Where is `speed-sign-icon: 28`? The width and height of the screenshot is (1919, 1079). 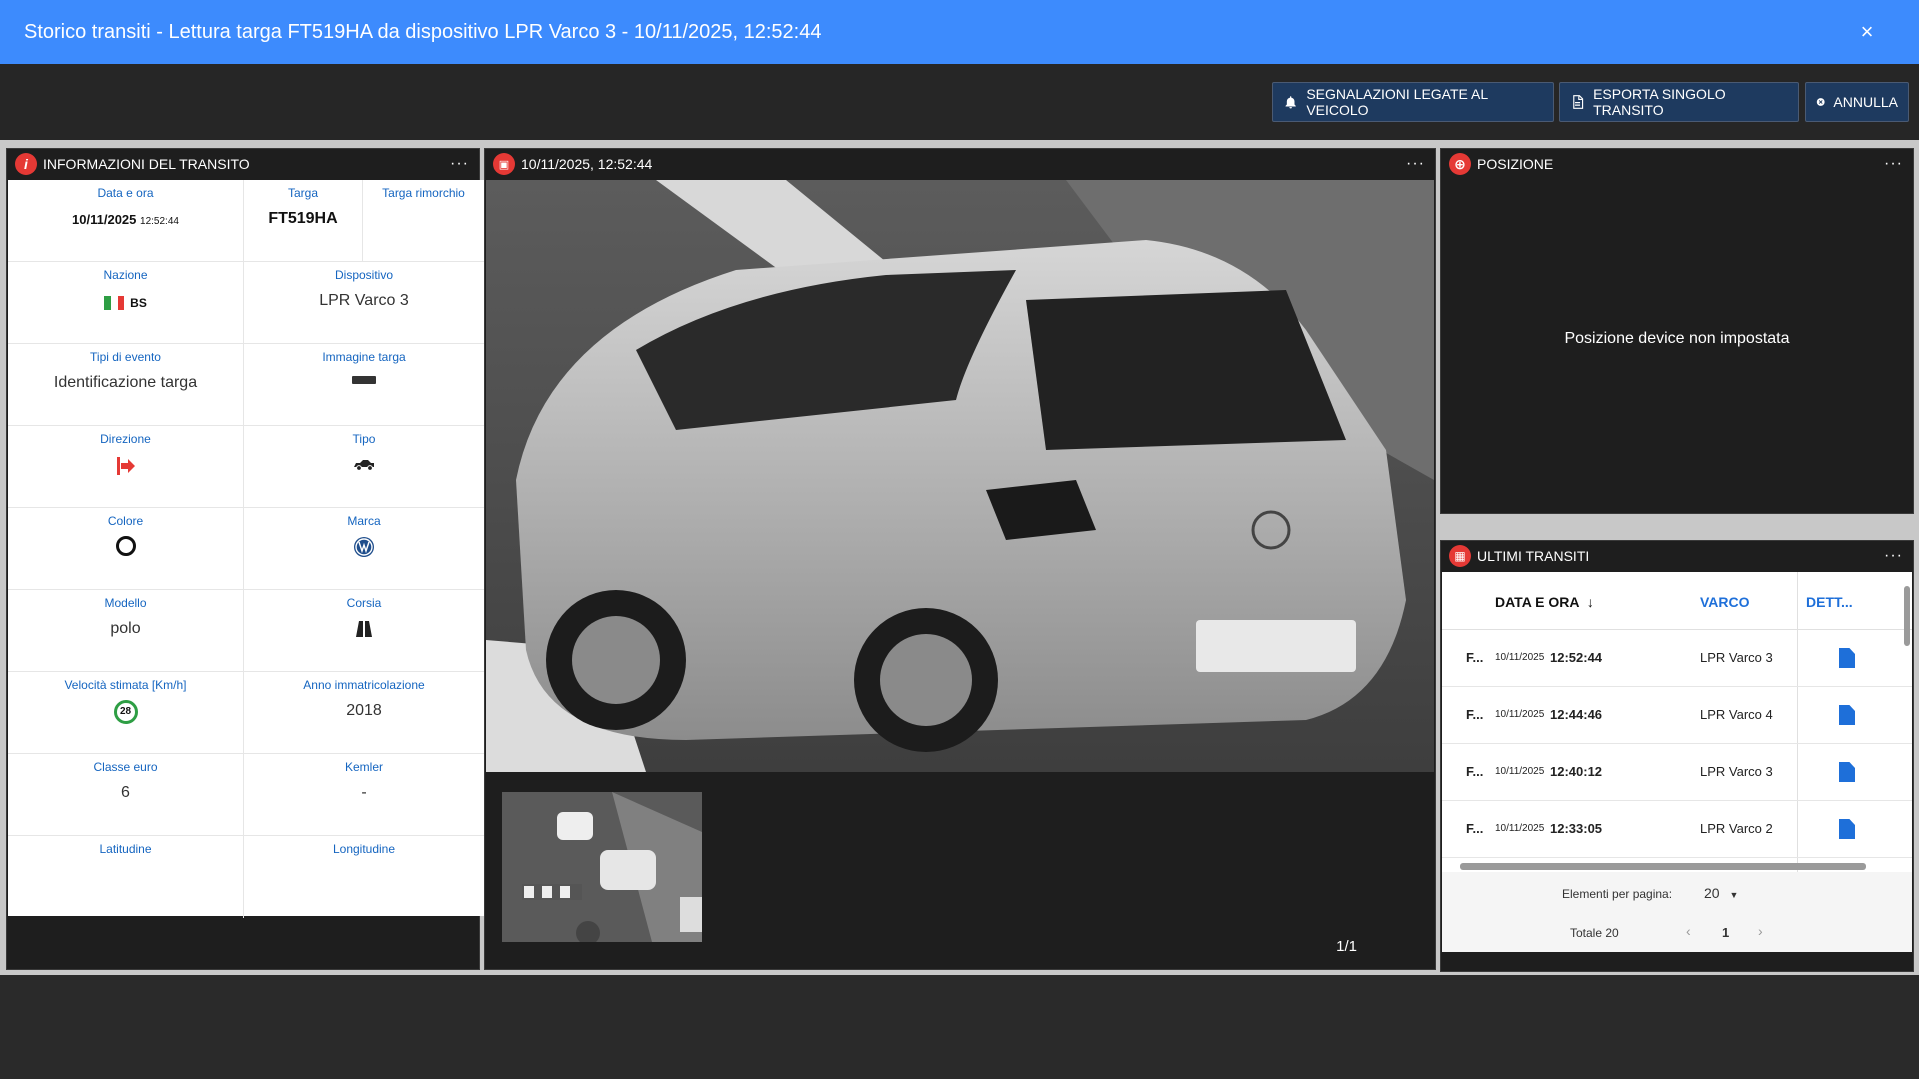
speed-sign-icon: 28 is located at coordinates (125, 712).